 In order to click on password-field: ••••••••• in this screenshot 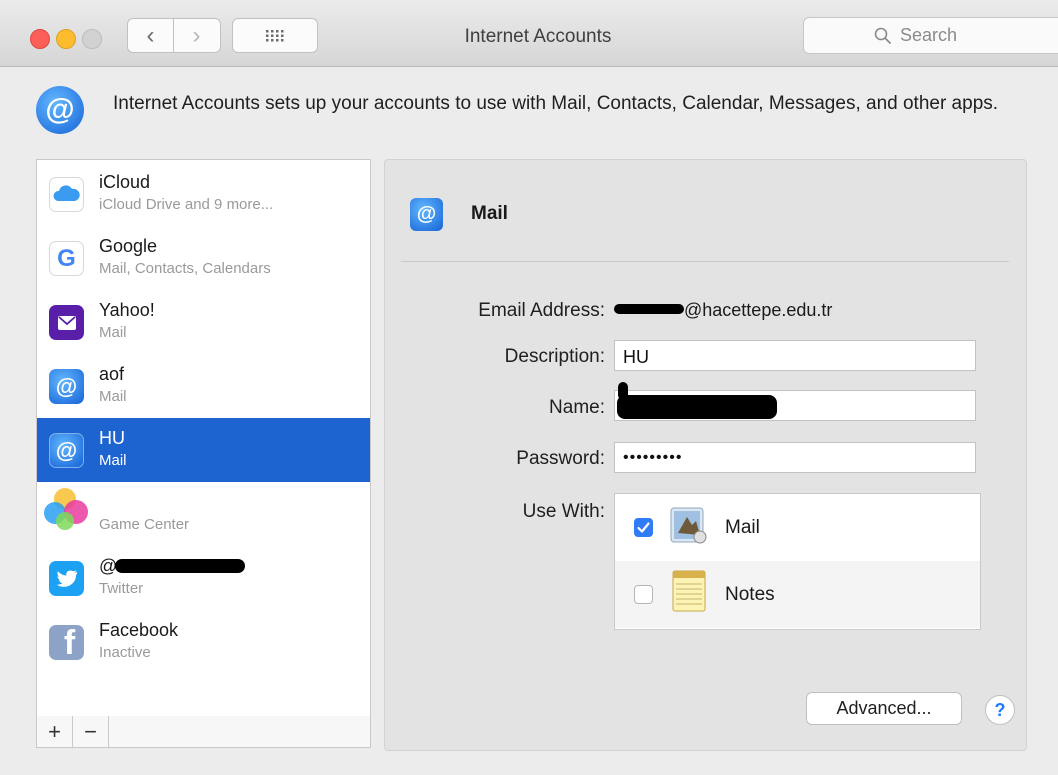, I will do `click(795, 457)`.